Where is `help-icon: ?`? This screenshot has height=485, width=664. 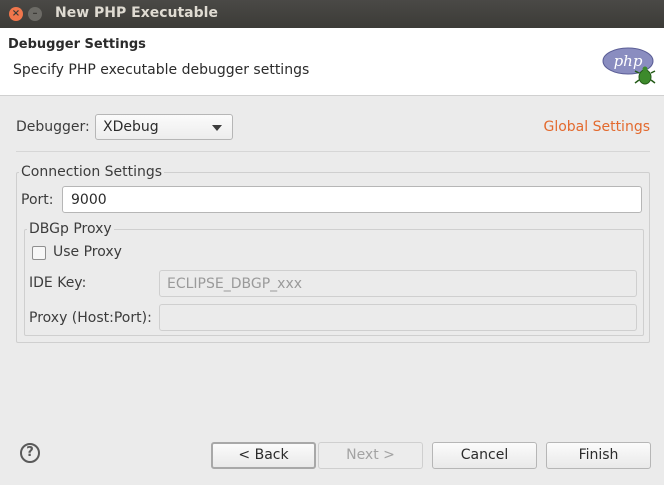 help-icon: ? is located at coordinates (30, 453).